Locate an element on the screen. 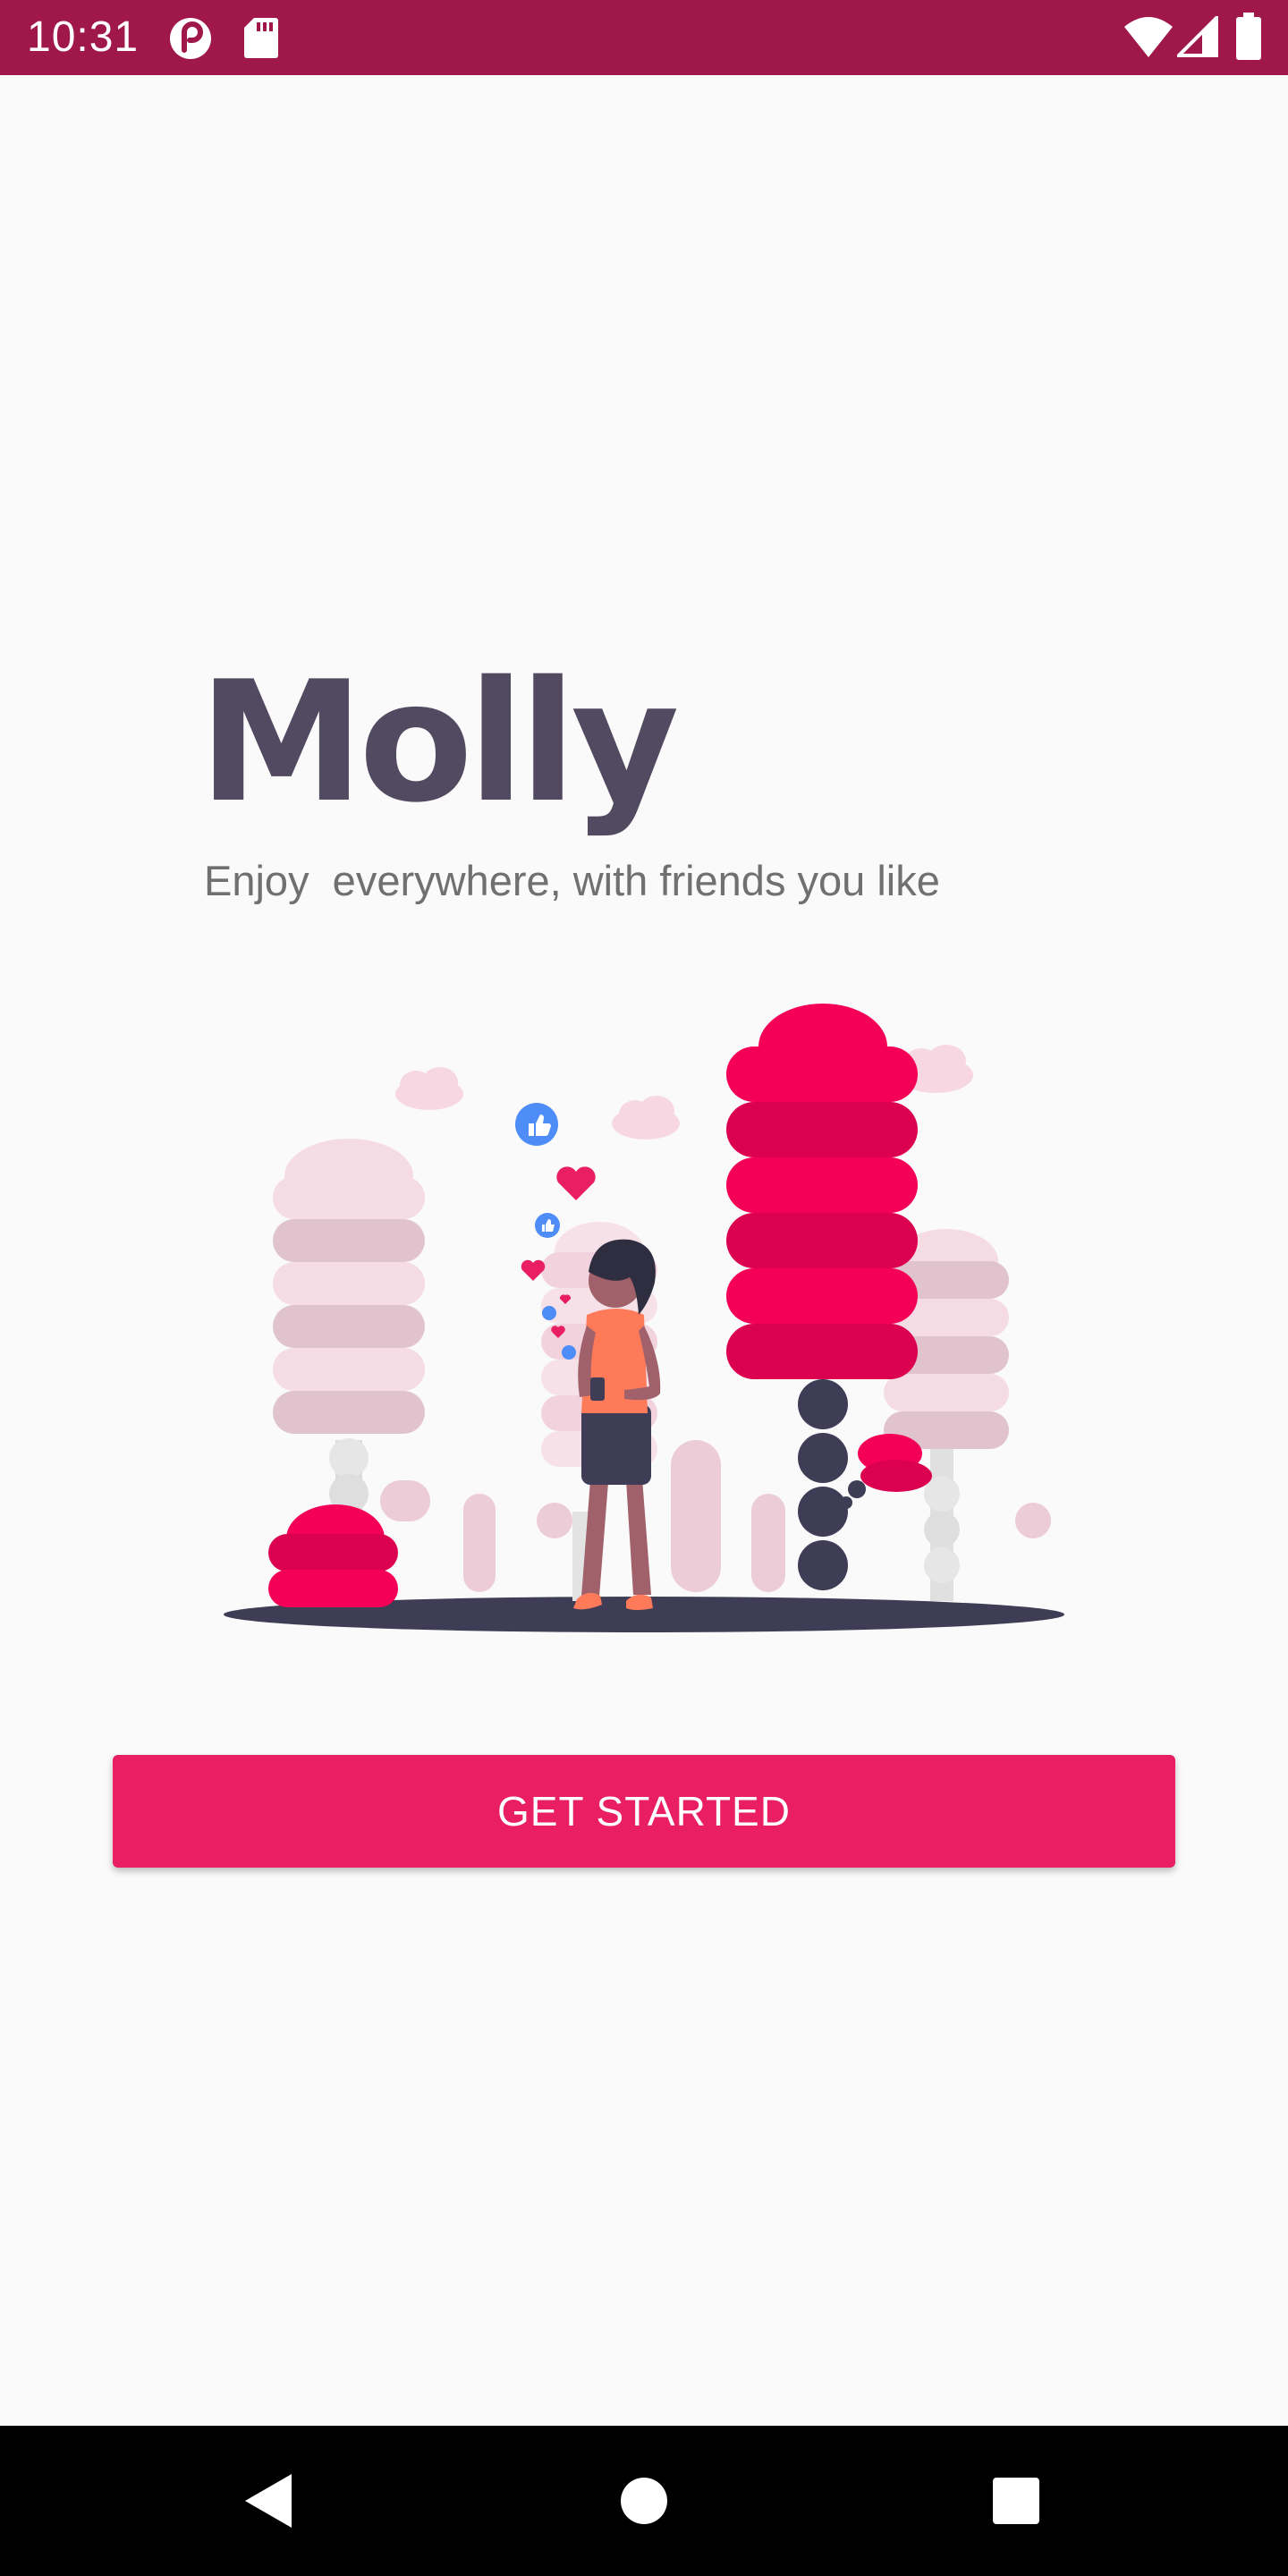 This screenshot has height=2576, width=1288. back-icon is located at coordinates (268, 2501).